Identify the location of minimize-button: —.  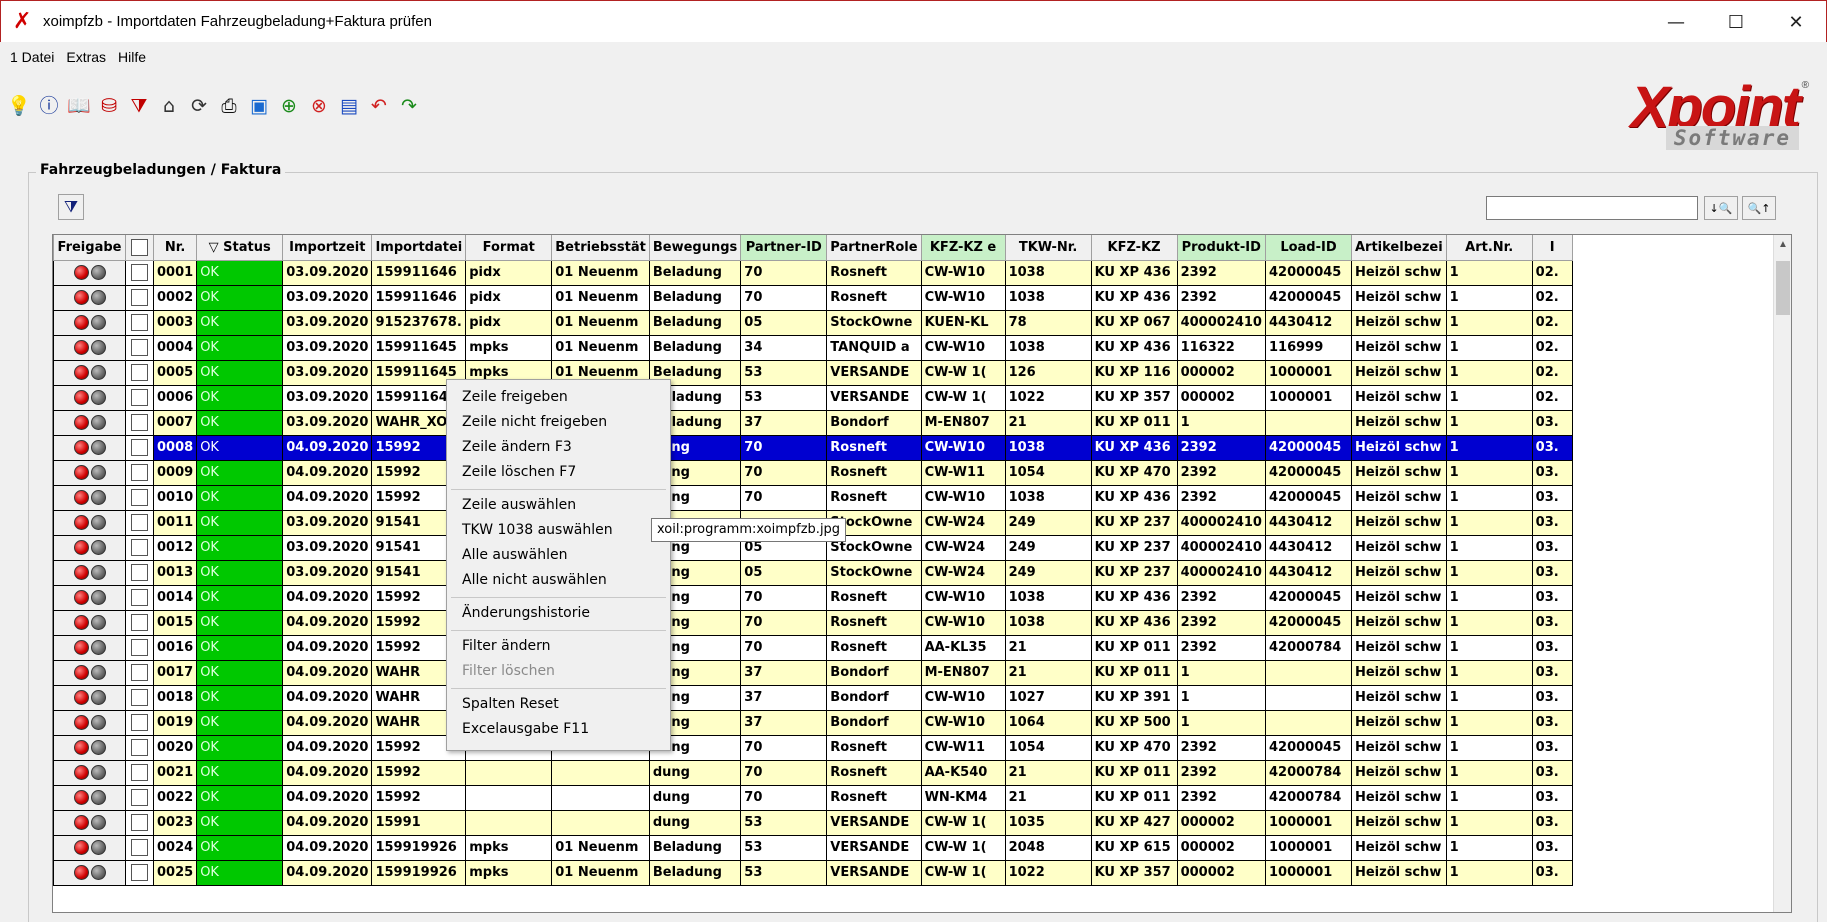
(1676, 22).